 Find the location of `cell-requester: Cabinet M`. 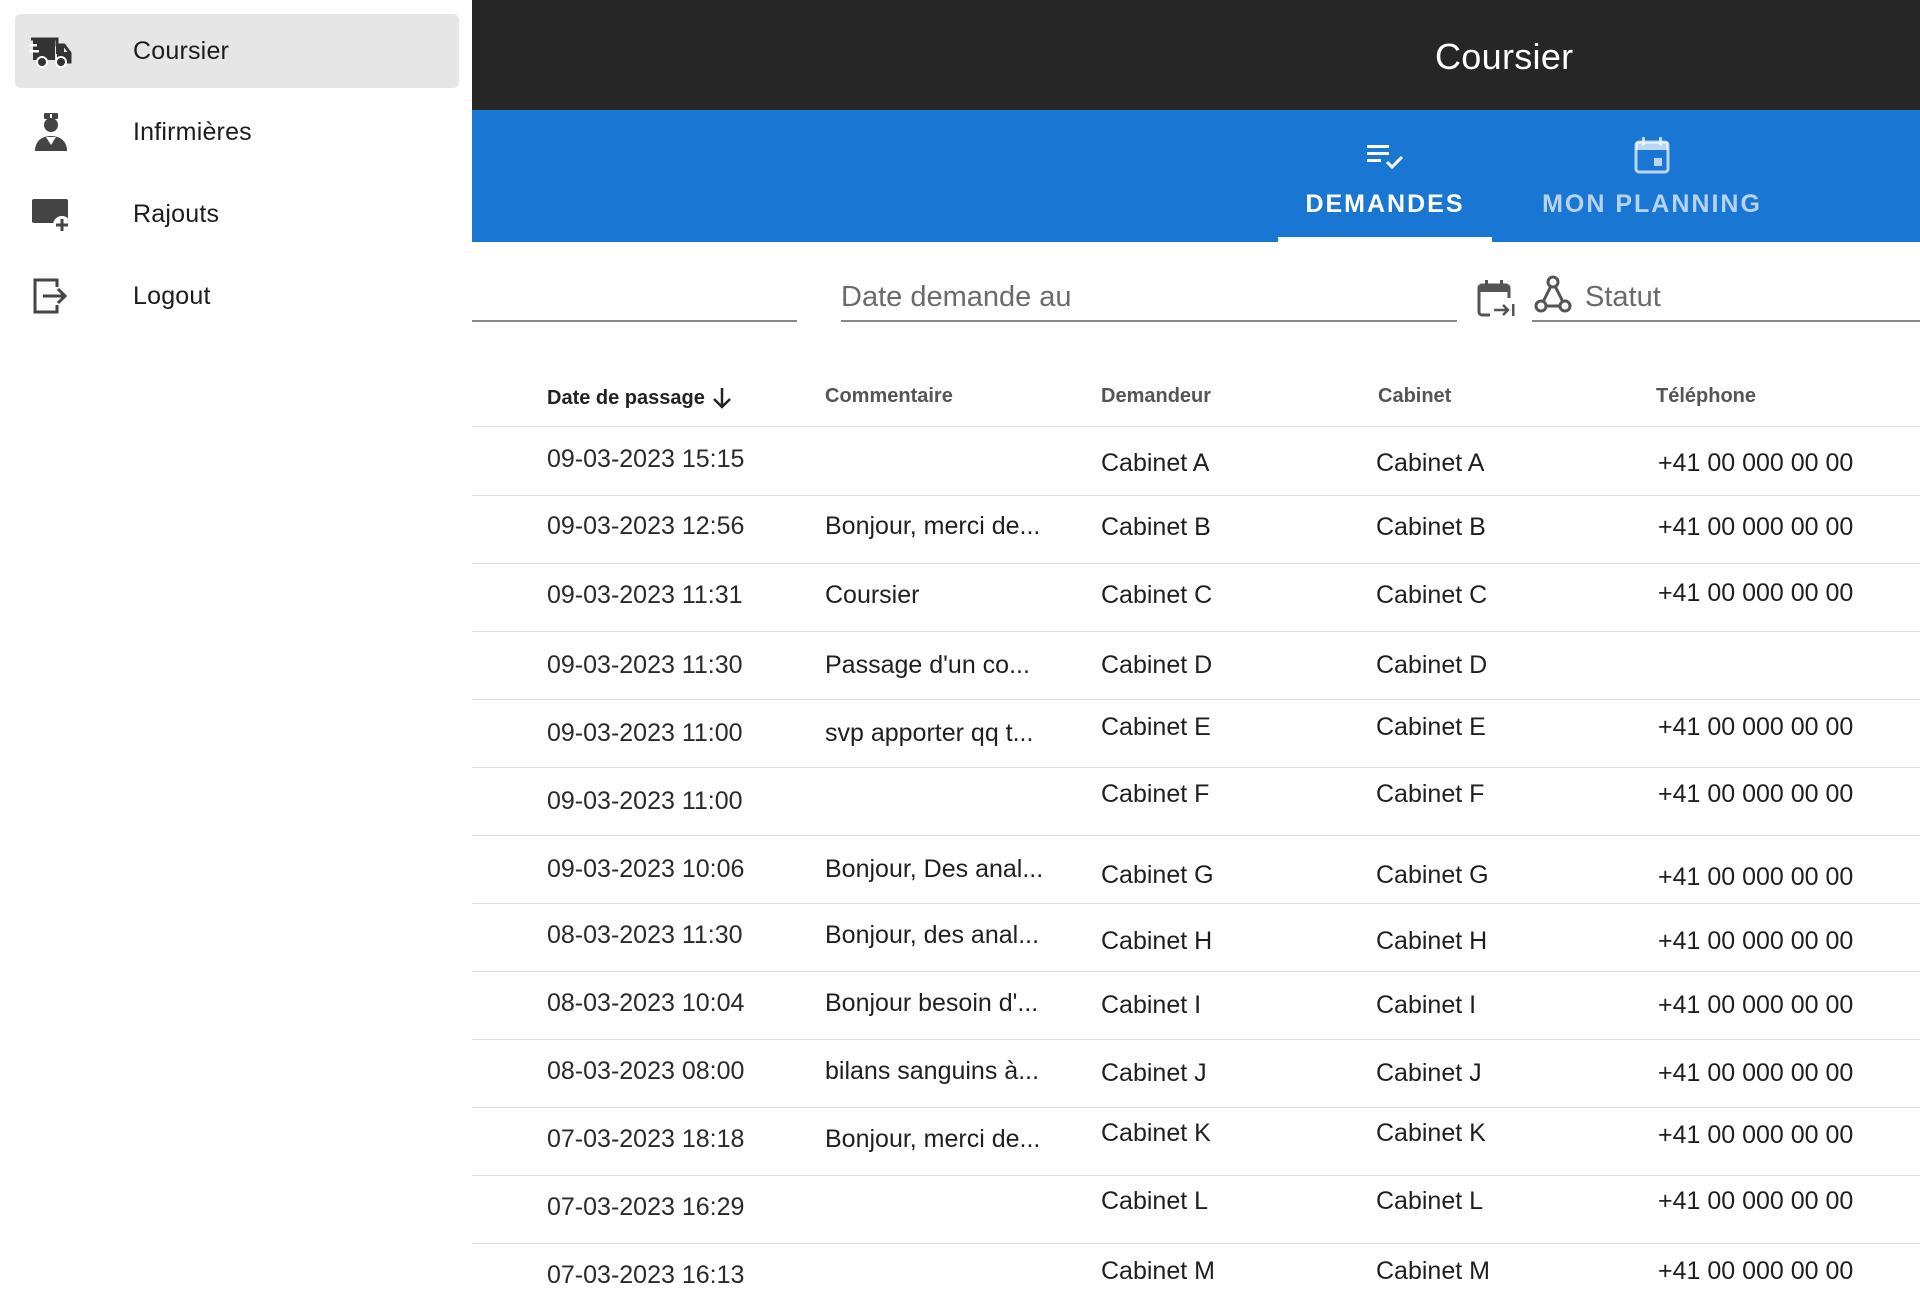

cell-requester: Cabinet M is located at coordinates (1158, 1271).